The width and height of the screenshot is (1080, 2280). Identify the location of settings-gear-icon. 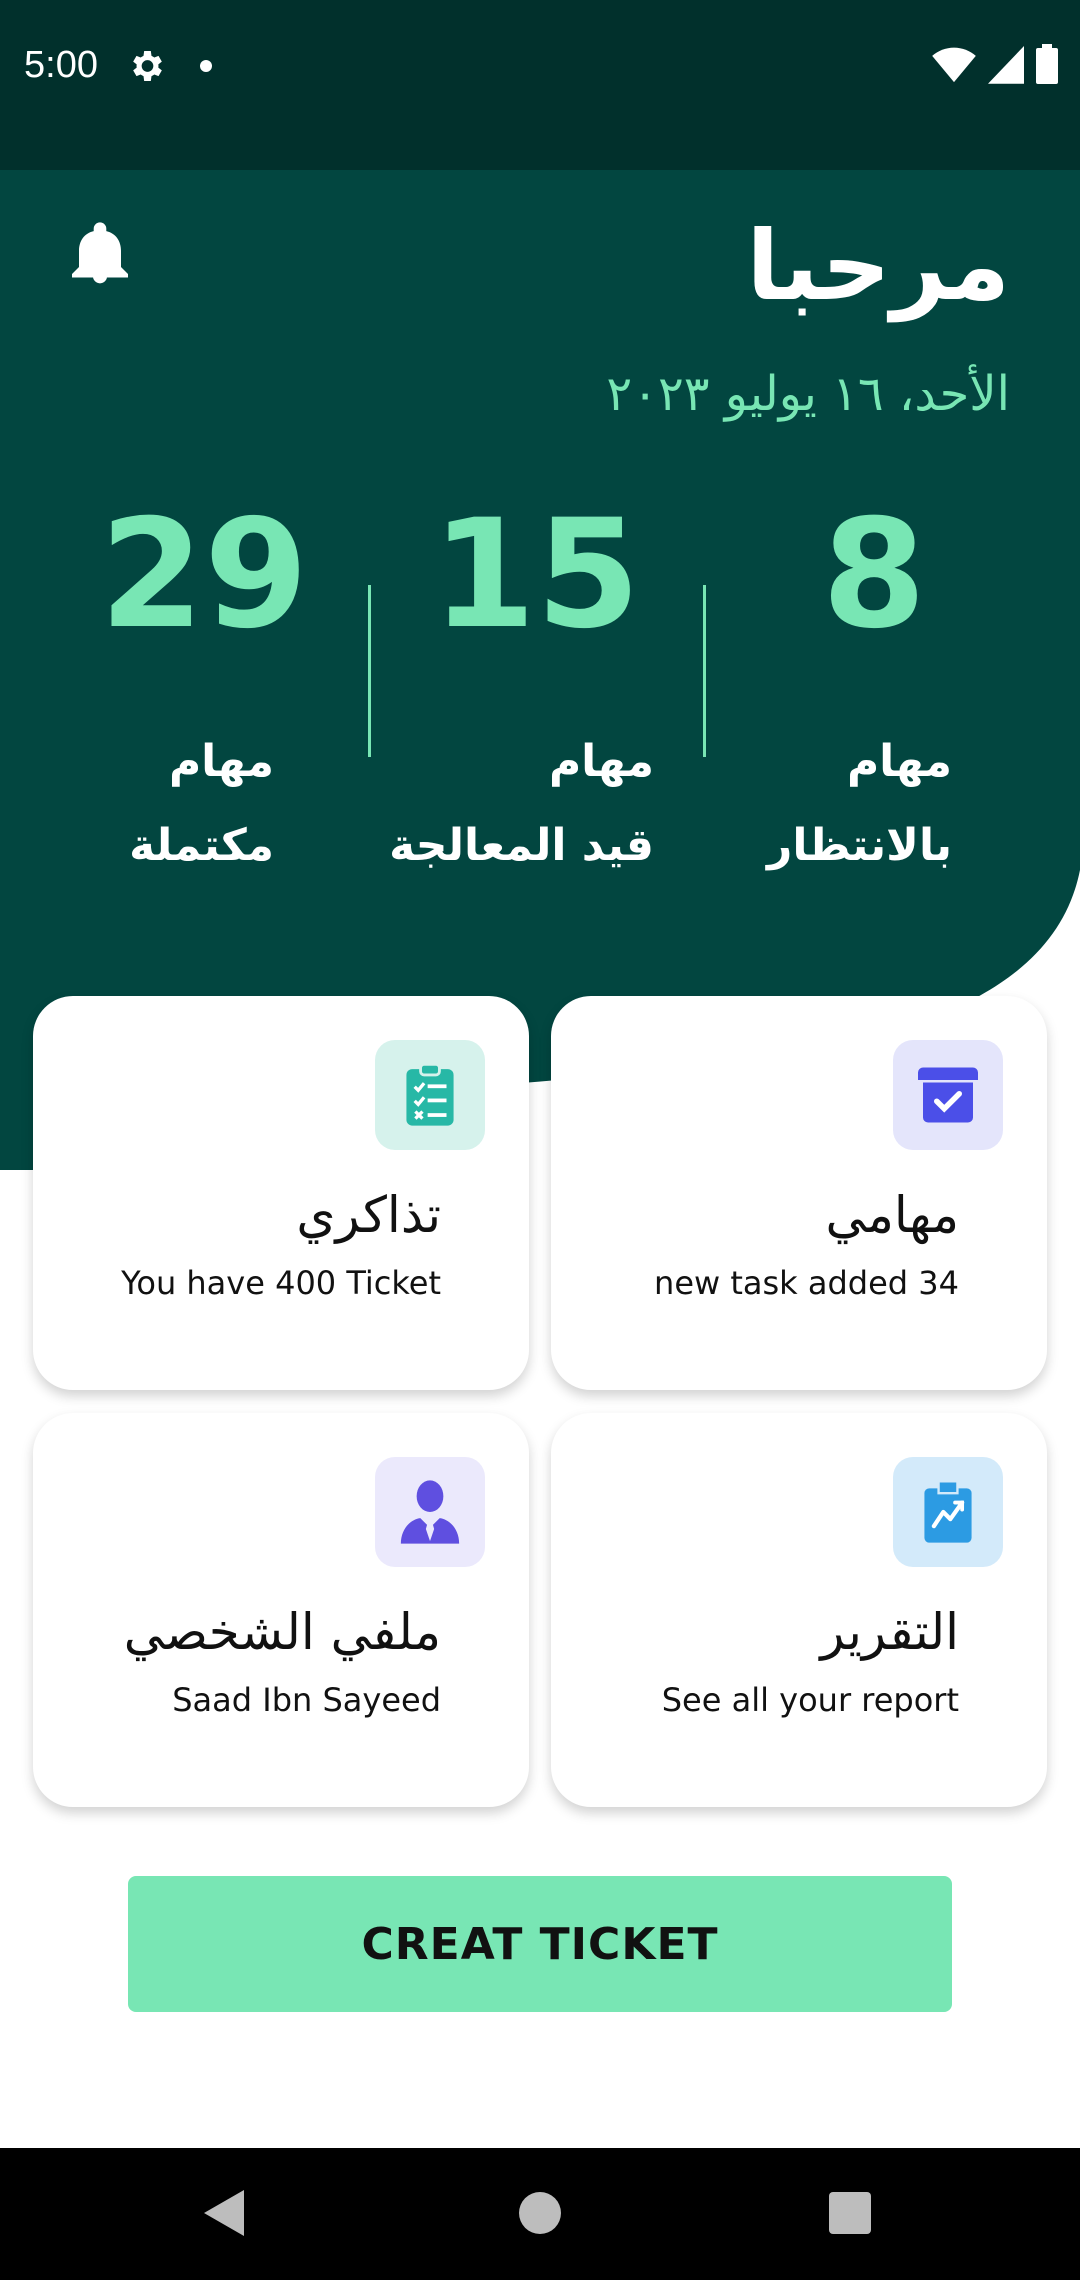
(147, 66).